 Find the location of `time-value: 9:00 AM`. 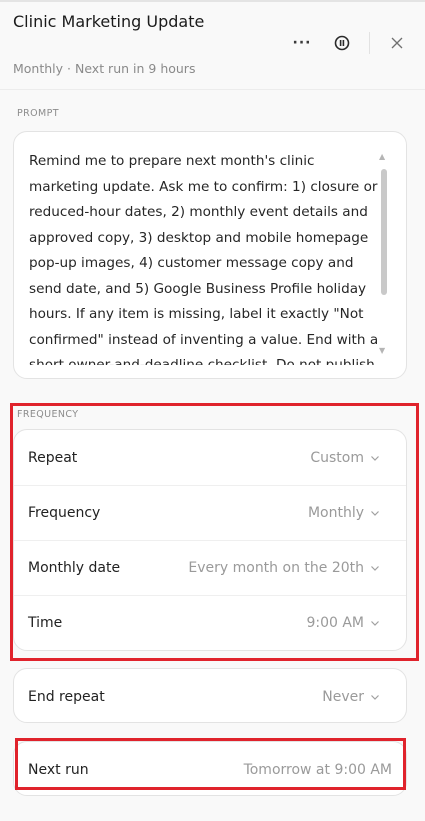

time-value: 9:00 AM is located at coordinates (335, 623).